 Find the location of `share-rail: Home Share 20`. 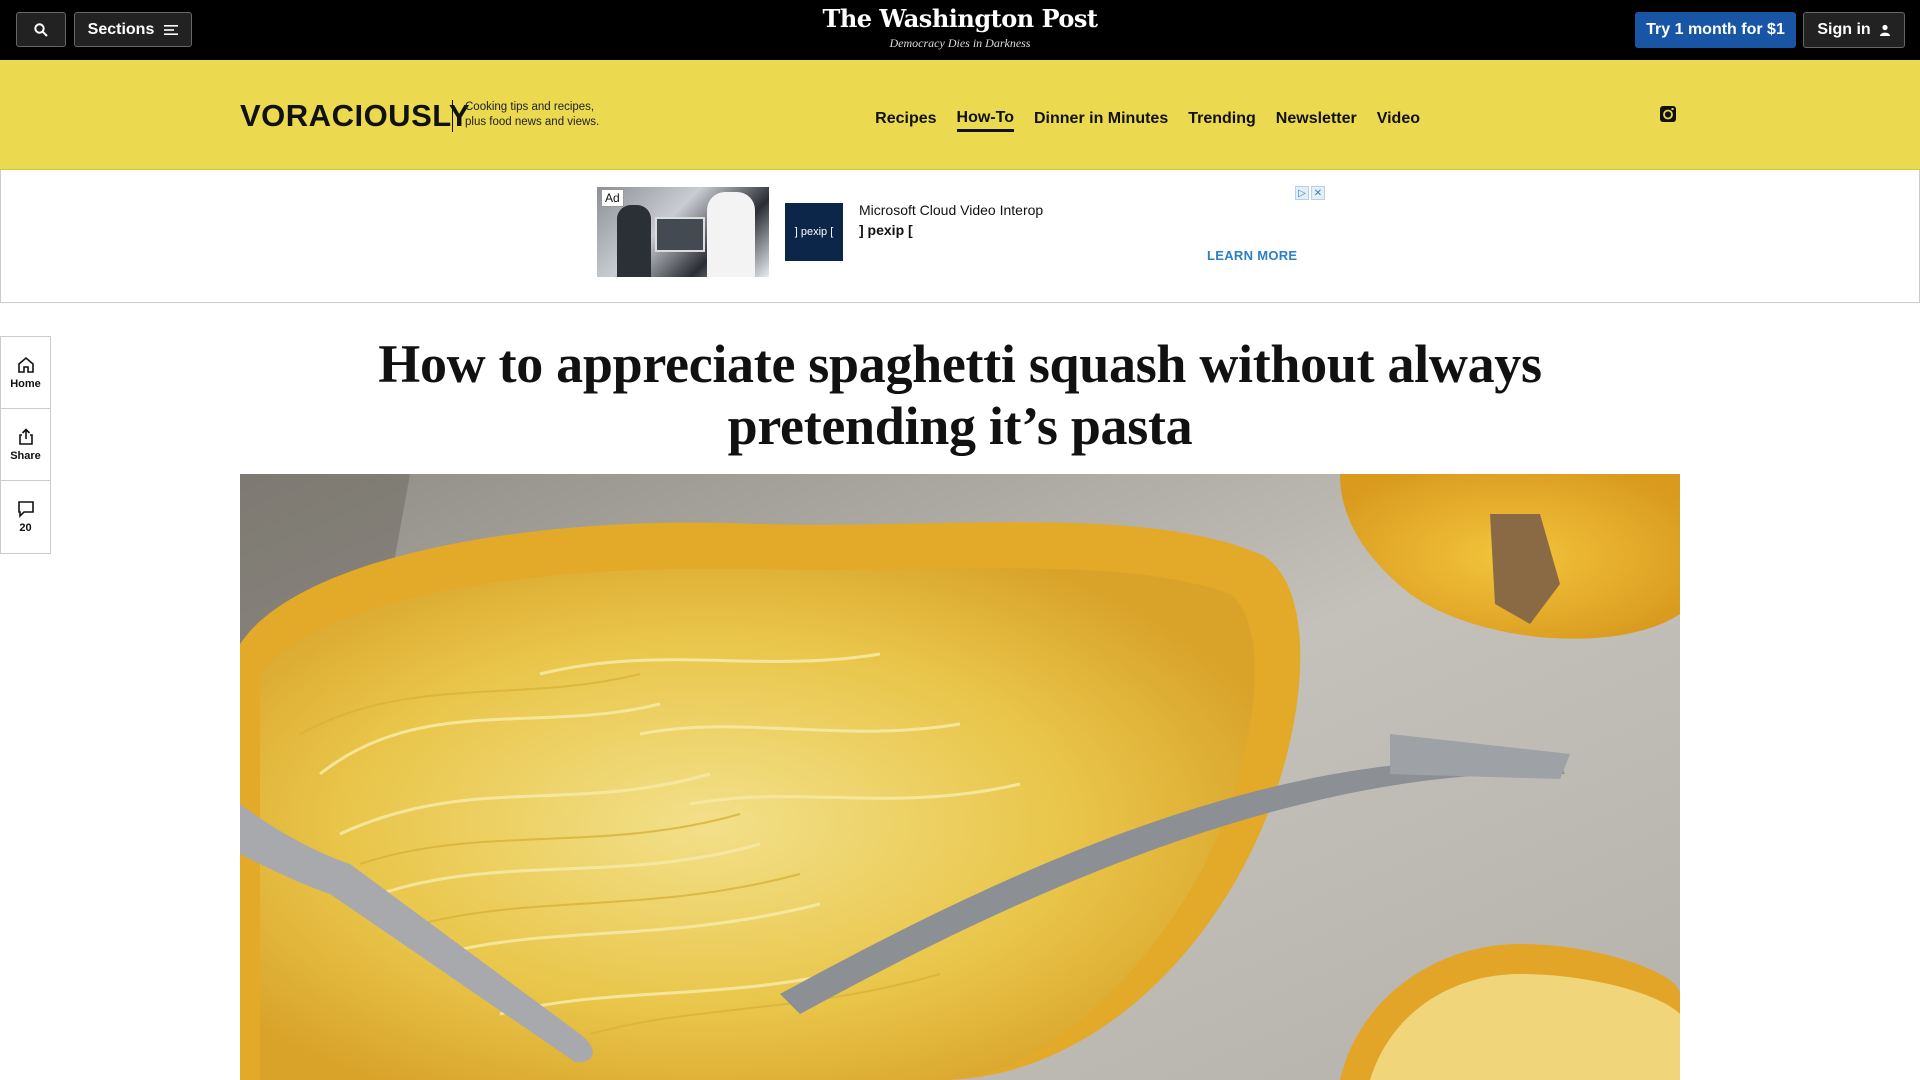

share-rail: Home Share 20 is located at coordinates (25, 445).